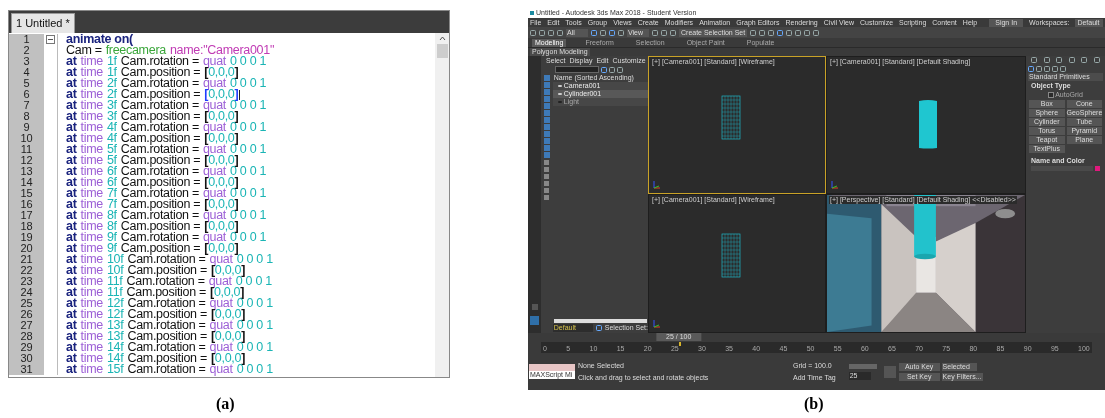 This screenshot has width=1105, height=418. What do you see at coordinates (442, 51) in the screenshot?
I see `scroll-thumb` at bounding box center [442, 51].